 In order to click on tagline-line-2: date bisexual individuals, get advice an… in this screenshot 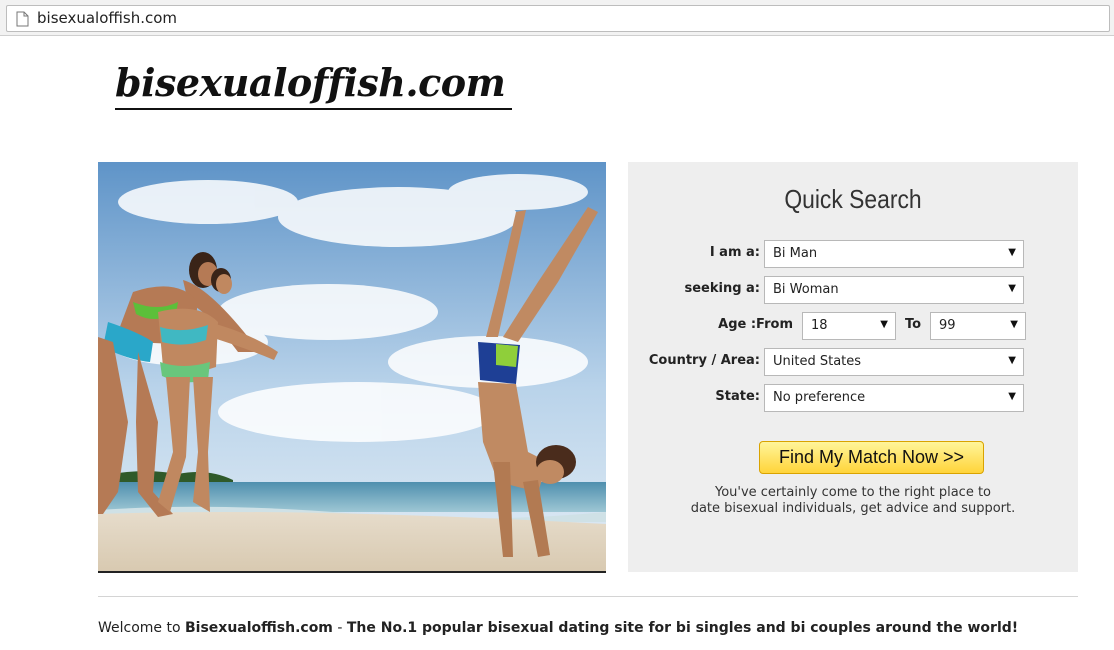, I will do `click(853, 508)`.